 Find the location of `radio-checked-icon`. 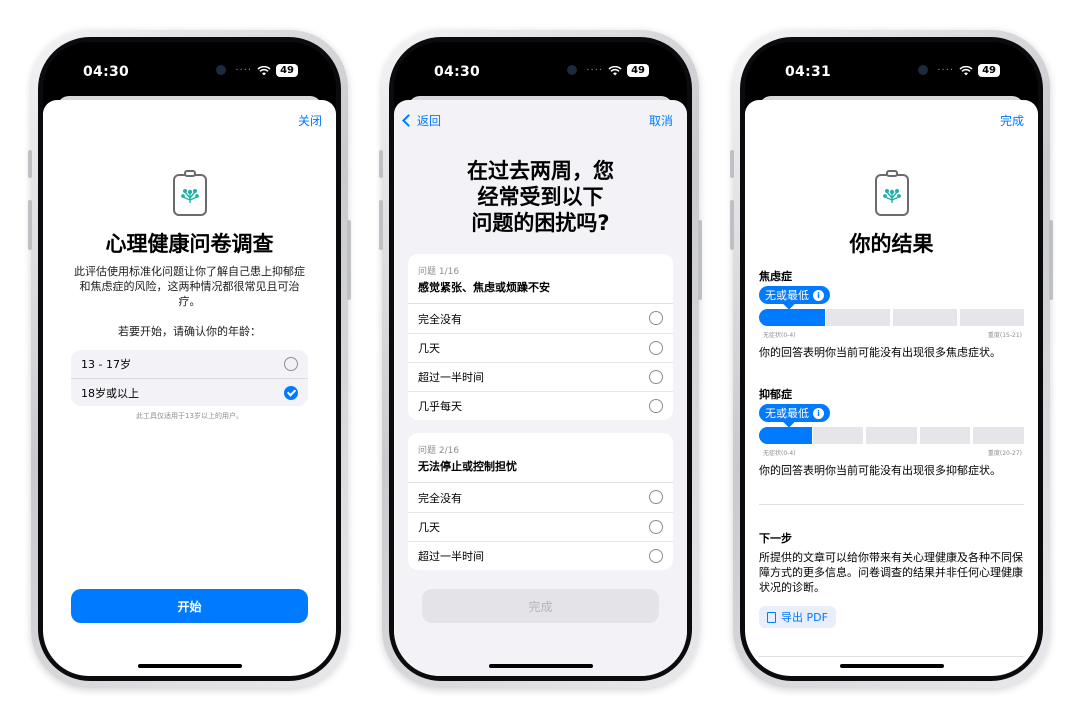

radio-checked-icon is located at coordinates (291, 393).